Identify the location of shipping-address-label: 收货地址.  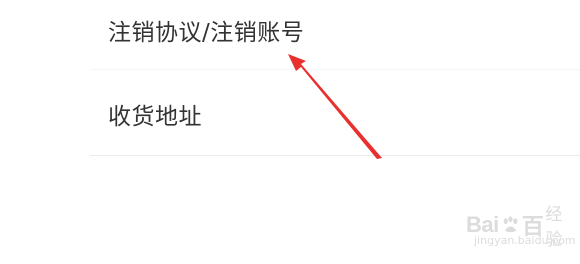
(155, 117).